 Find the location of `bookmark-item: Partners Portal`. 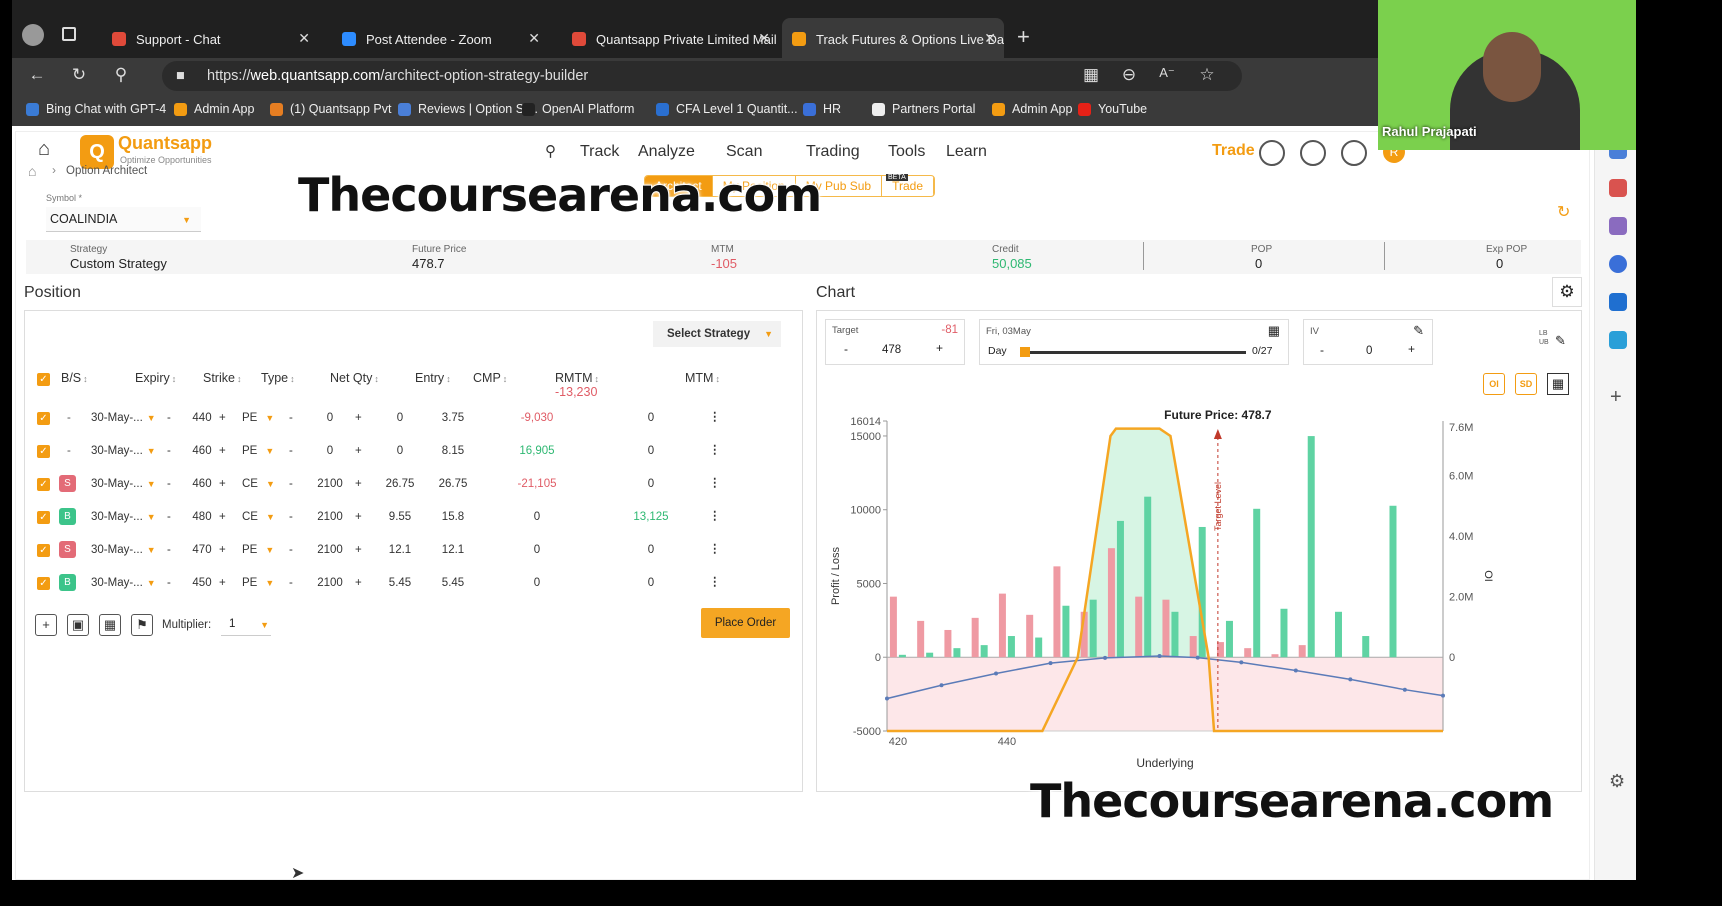

bookmark-item: Partners Portal is located at coordinates (923, 109).